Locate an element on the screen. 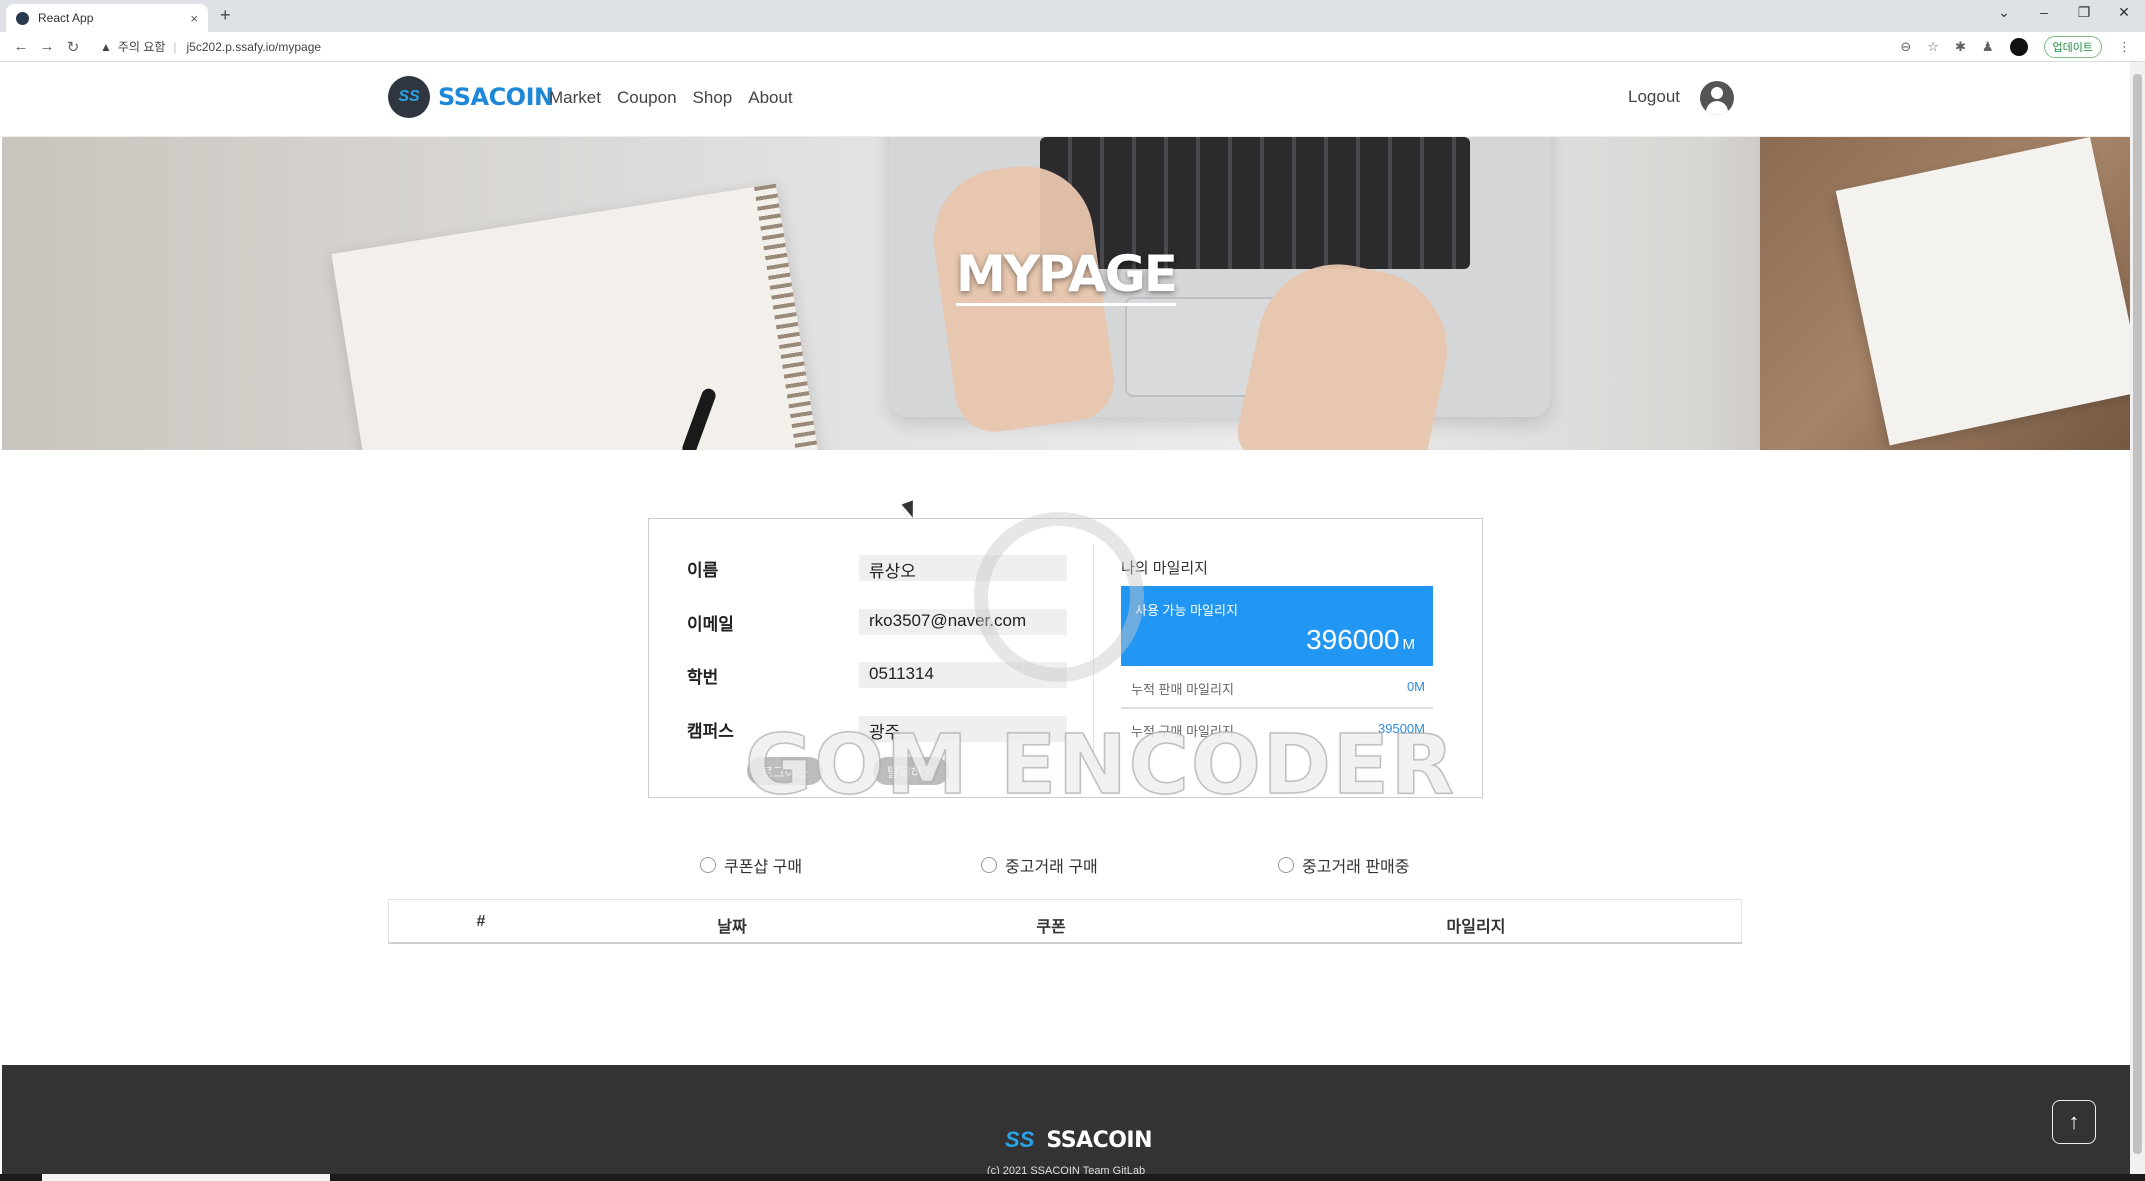 The image size is (2145, 1181). browser-tabbar: React App × + ⌄ – ❐ ✕ is located at coordinates (1072, 16).